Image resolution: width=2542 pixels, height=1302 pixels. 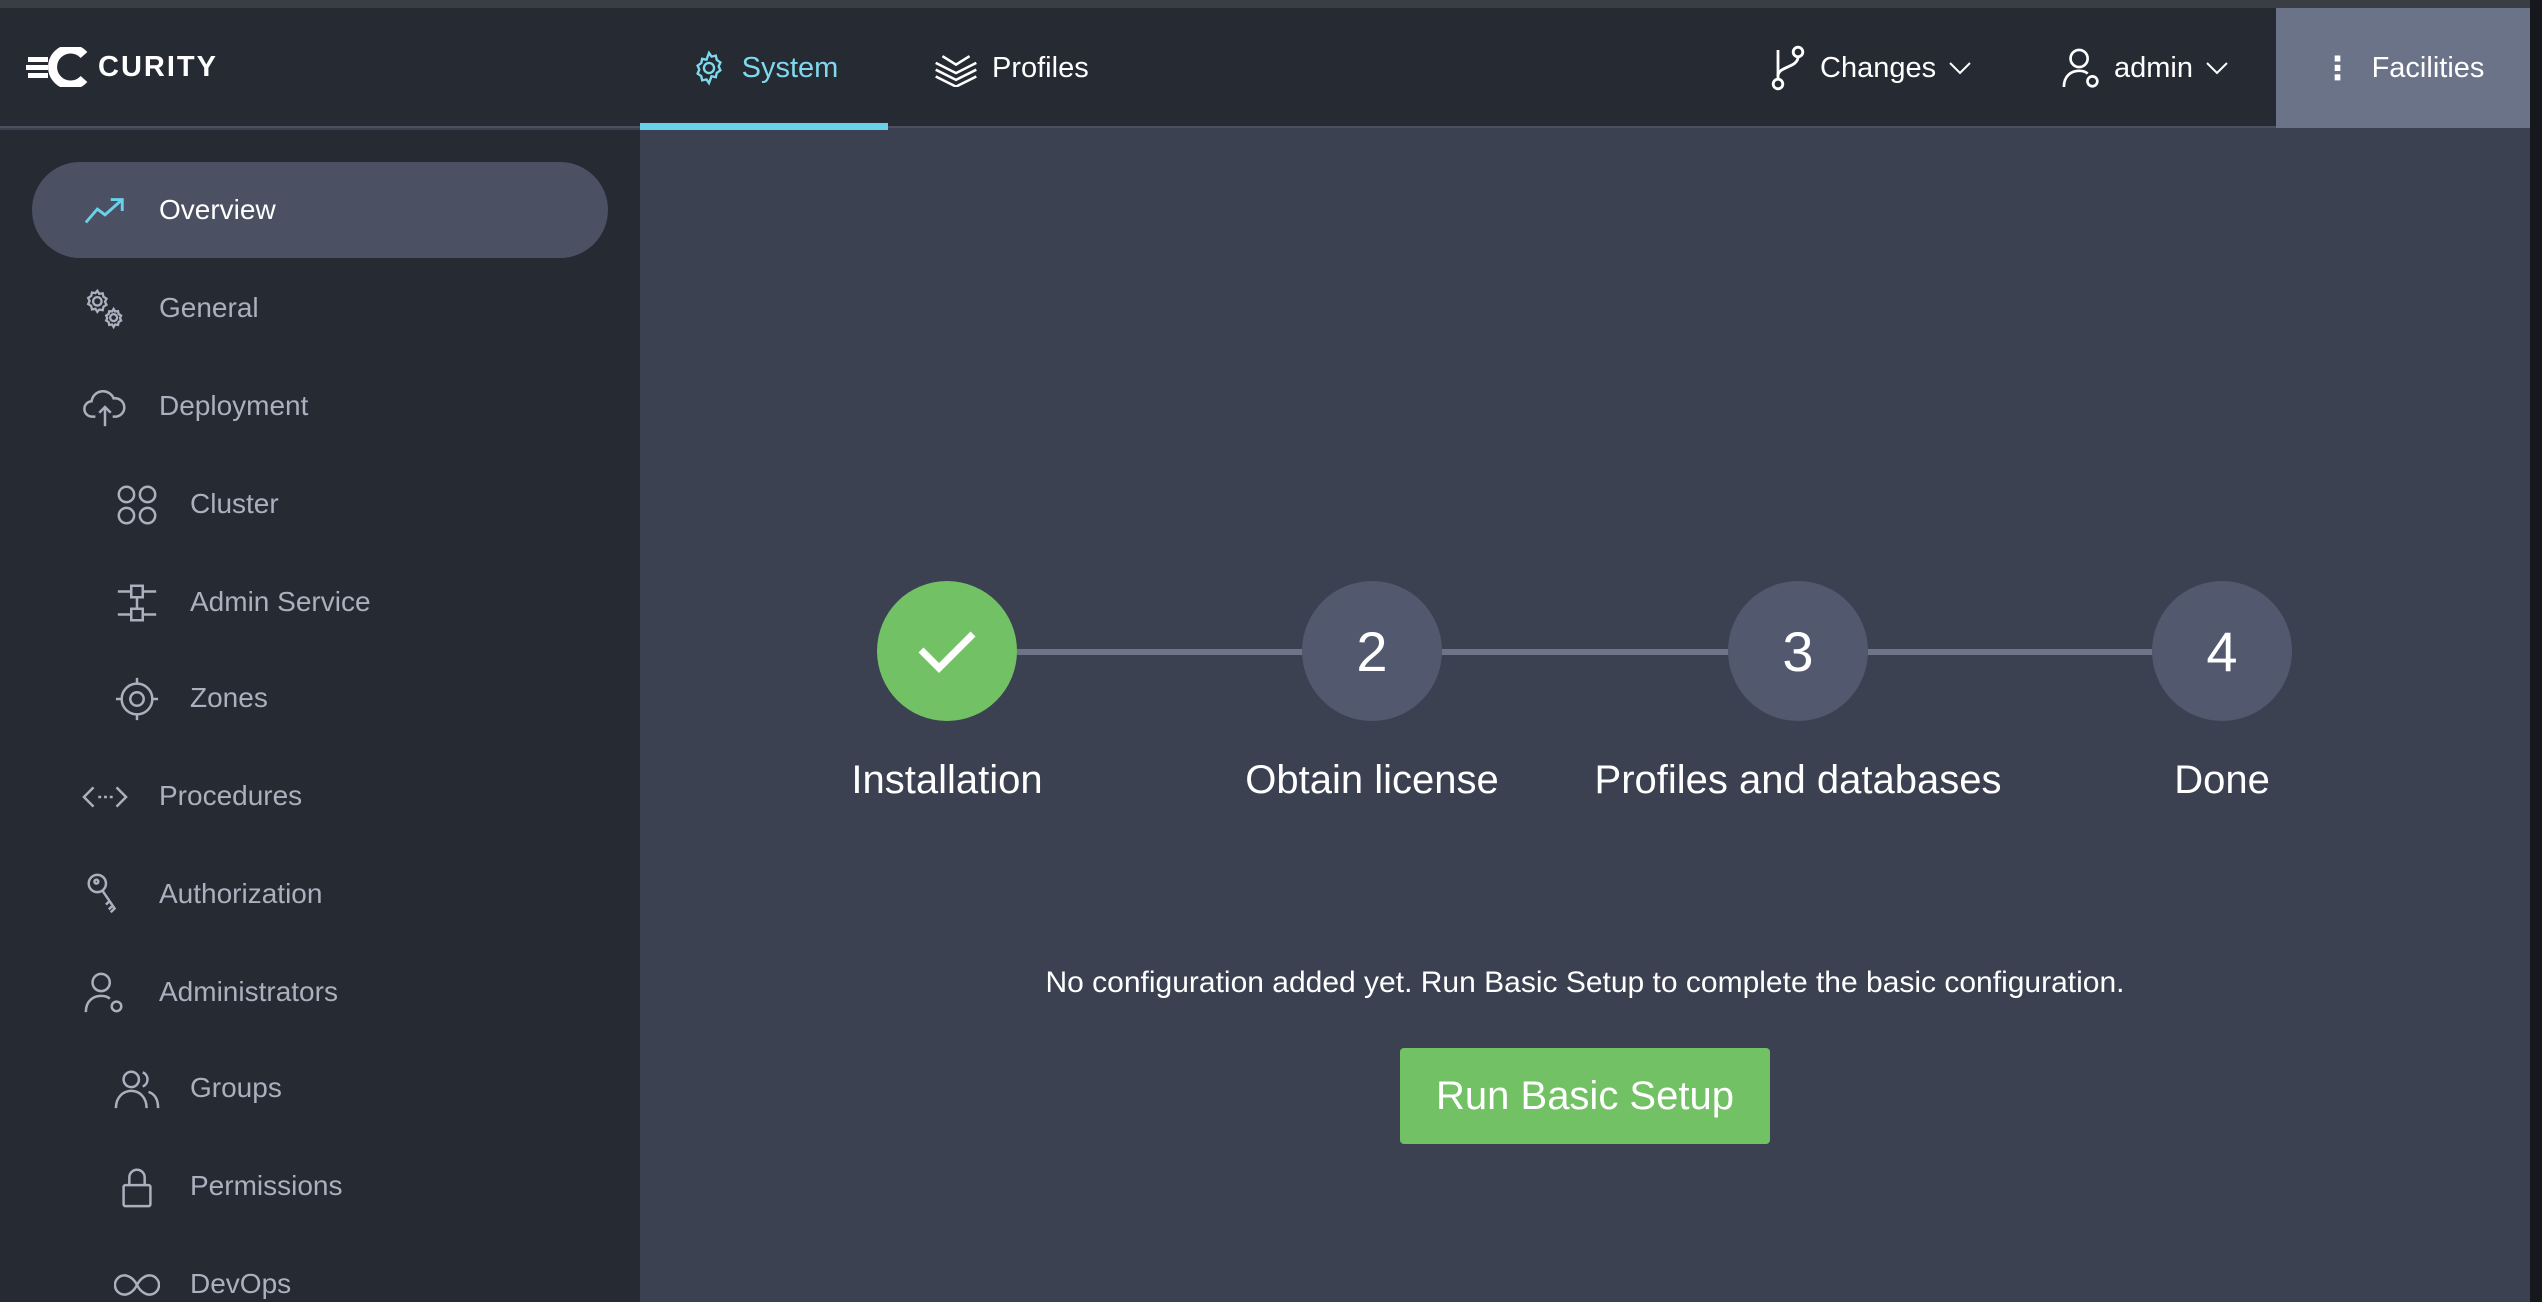 I want to click on tab-profiles-label: Profiles, so click(x=1040, y=67).